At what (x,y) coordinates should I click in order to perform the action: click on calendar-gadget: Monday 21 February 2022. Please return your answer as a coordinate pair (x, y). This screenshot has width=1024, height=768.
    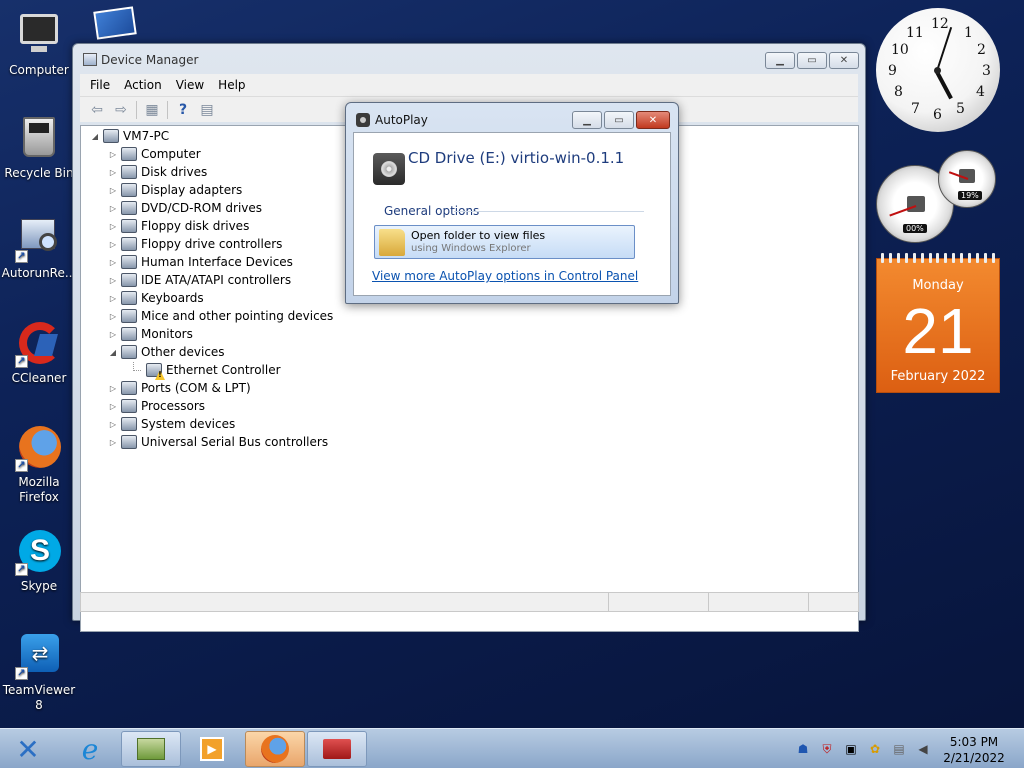
    Looking at the image, I should click on (938, 323).